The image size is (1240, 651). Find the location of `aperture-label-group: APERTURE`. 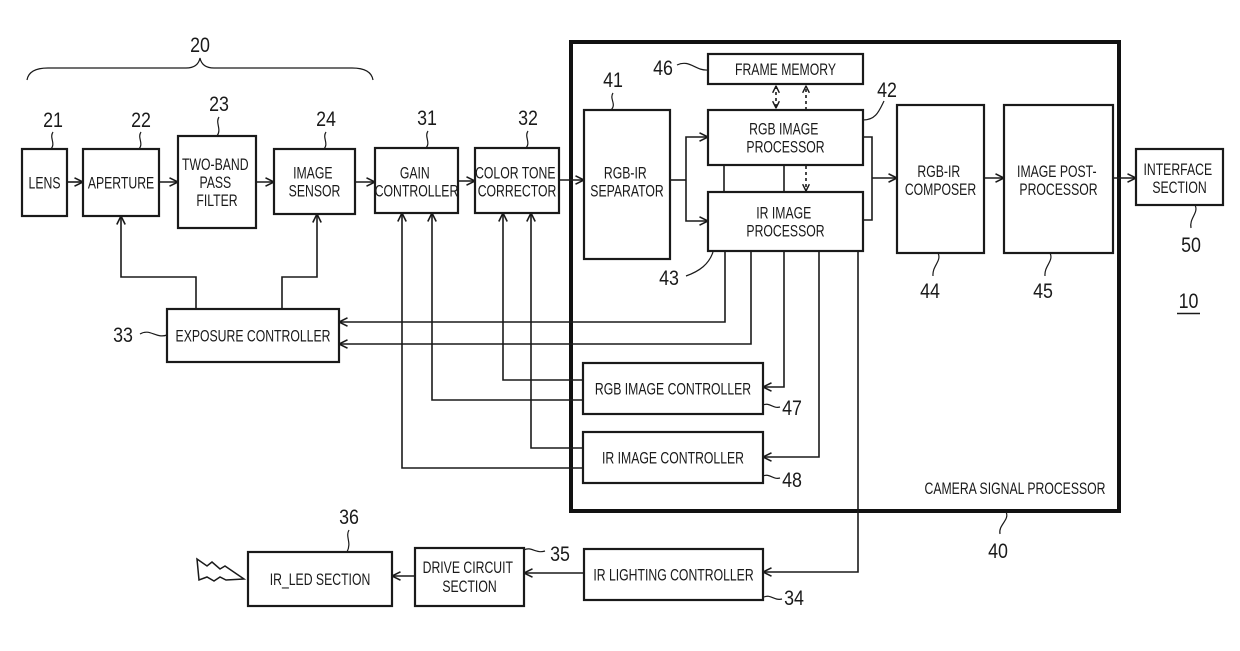

aperture-label-group: APERTURE is located at coordinates (121, 184).